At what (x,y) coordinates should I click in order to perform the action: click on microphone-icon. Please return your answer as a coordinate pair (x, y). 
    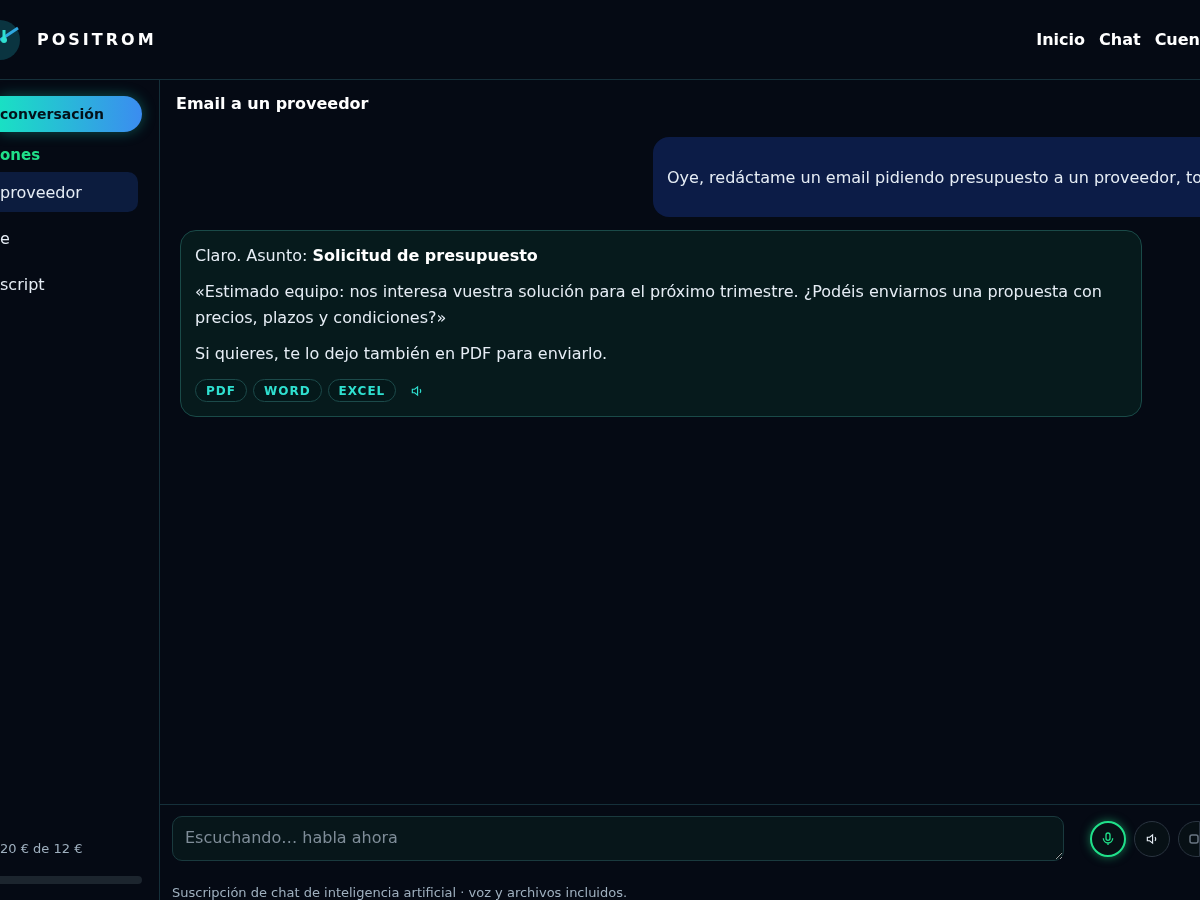
    Looking at the image, I should click on (1108, 838).